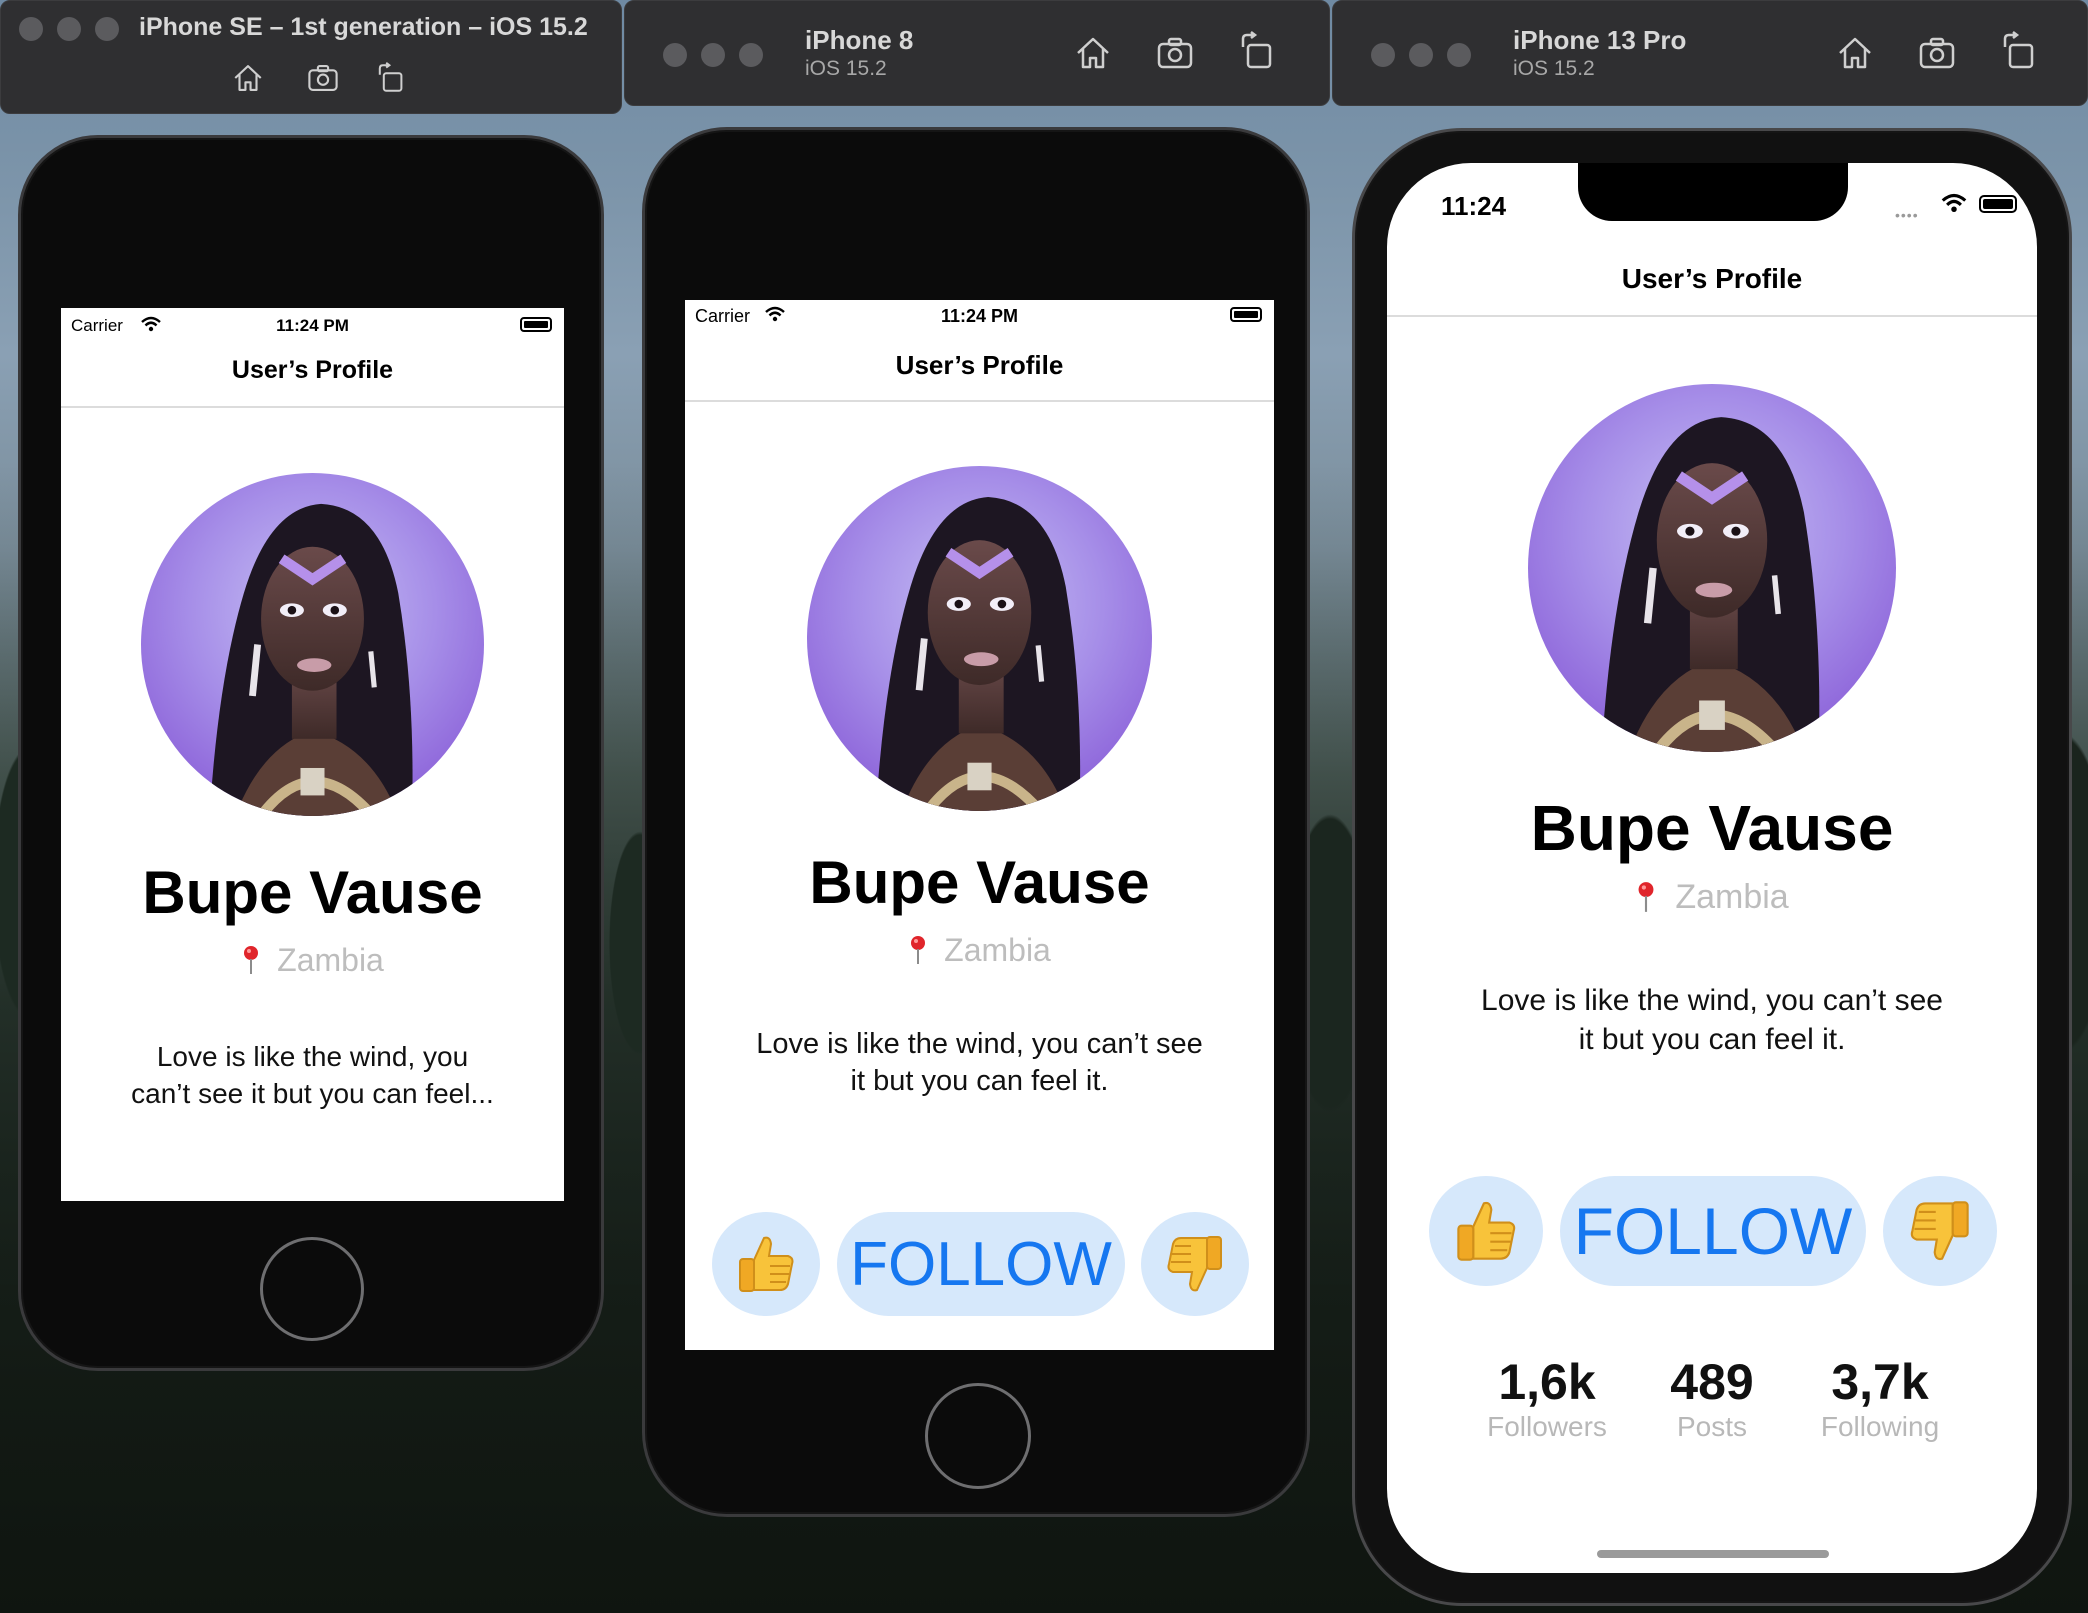 The width and height of the screenshot is (2088, 1613). I want to click on stat-followers: 1,6k Followers, so click(1547, 1398).